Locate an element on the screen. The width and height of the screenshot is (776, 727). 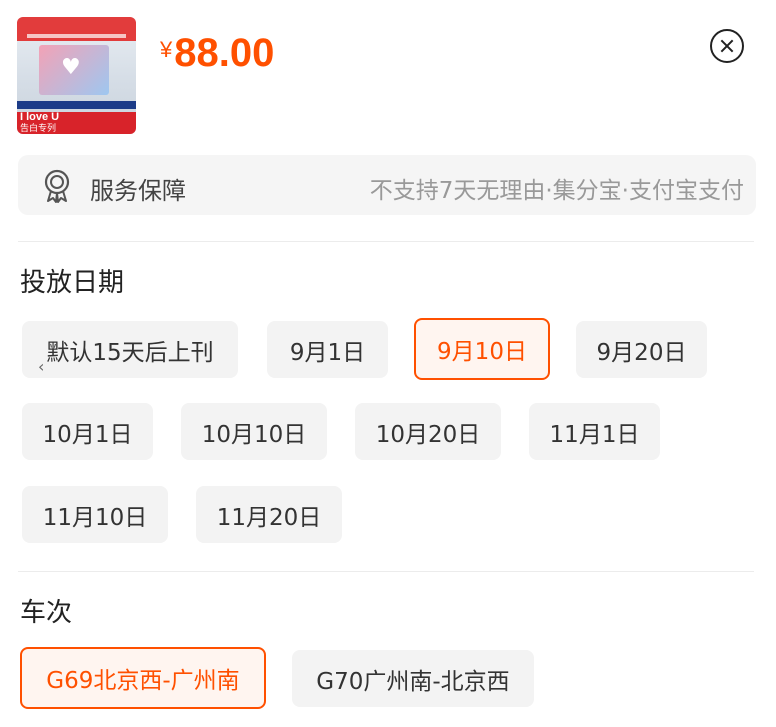
train-option-selected: G69北京西-广州南 is located at coordinates (143, 678).